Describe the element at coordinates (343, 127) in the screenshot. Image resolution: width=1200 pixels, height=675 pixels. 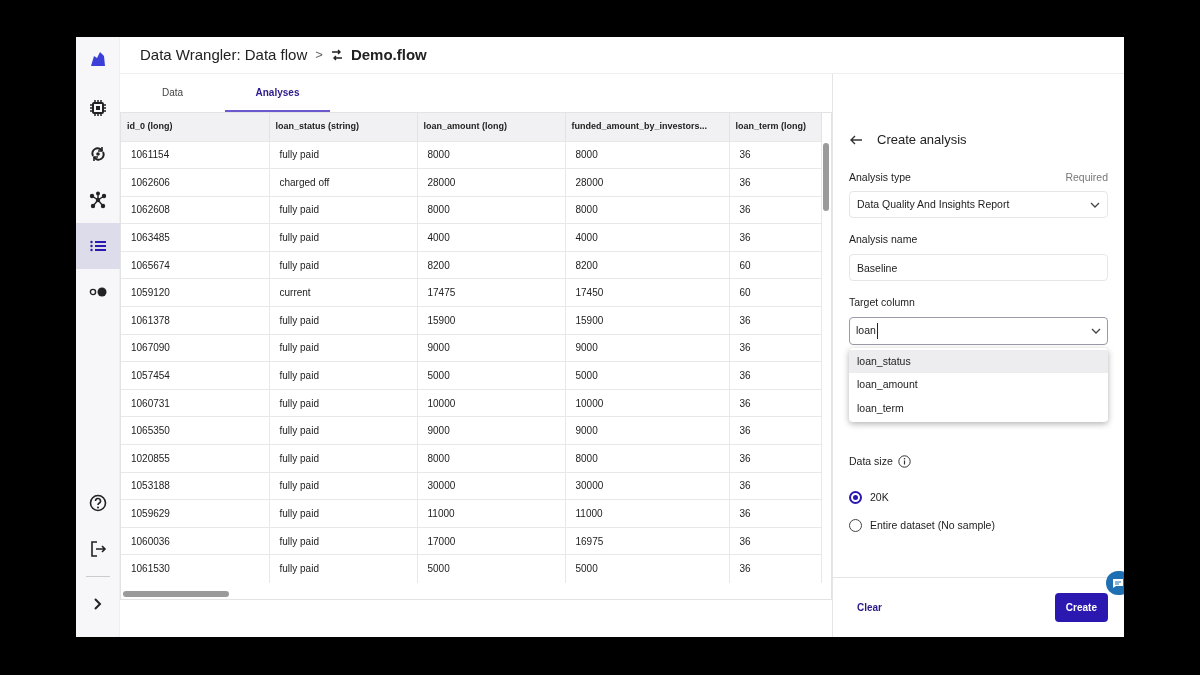
I see `column-header: loan_status (string)` at that location.